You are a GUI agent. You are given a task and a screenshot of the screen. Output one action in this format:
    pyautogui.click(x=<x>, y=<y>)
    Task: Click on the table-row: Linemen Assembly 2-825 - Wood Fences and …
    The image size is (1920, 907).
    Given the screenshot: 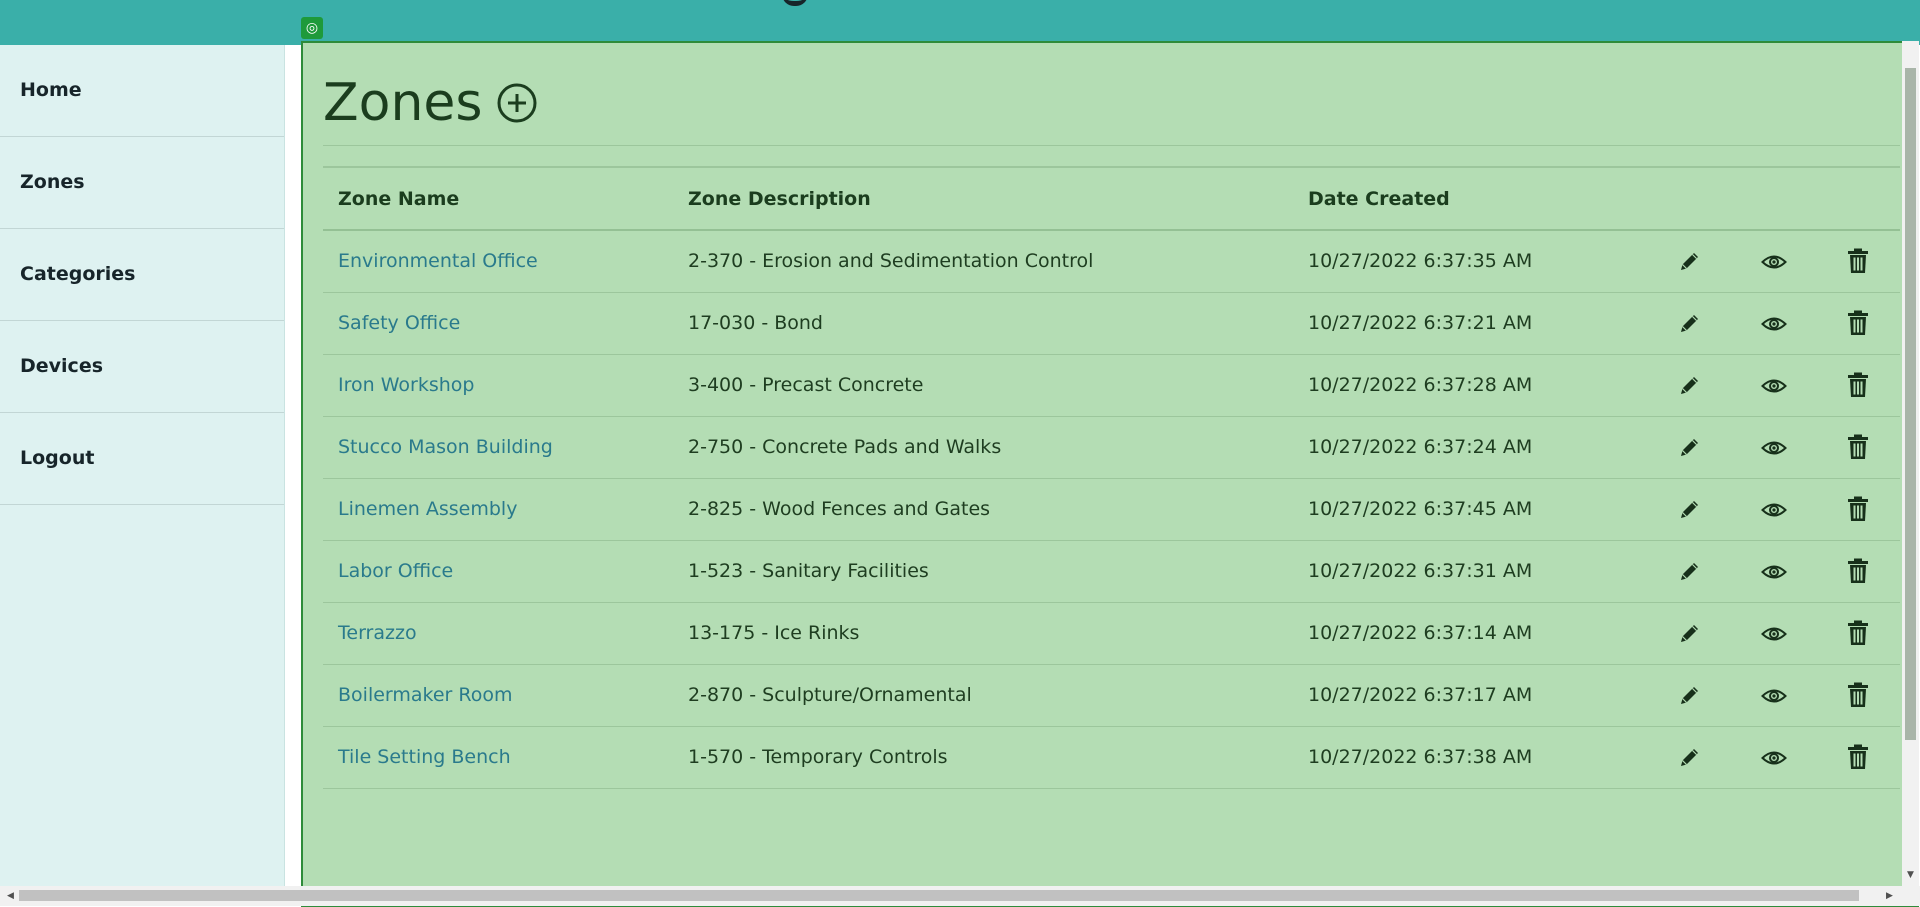 What is the action you would take?
    pyautogui.click(x=1111, y=509)
    